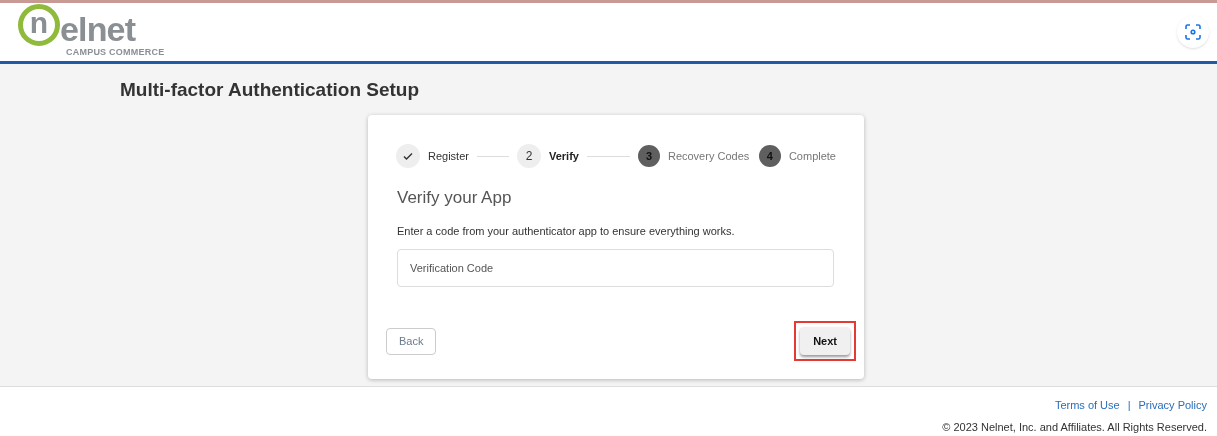  I want to click on copyright: © 2023 Nelnet, Inc. and Affiliates. All Rights Reserved., so click(1074, 428).